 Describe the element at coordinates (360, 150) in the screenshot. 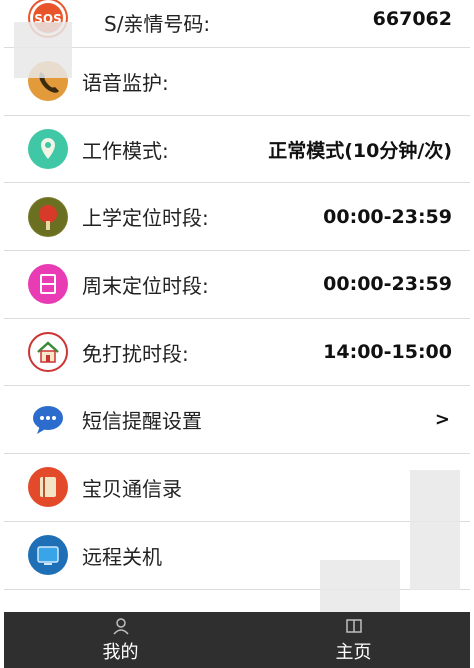

I see `row-value: 正常模式(10分钟/次)` at that location.